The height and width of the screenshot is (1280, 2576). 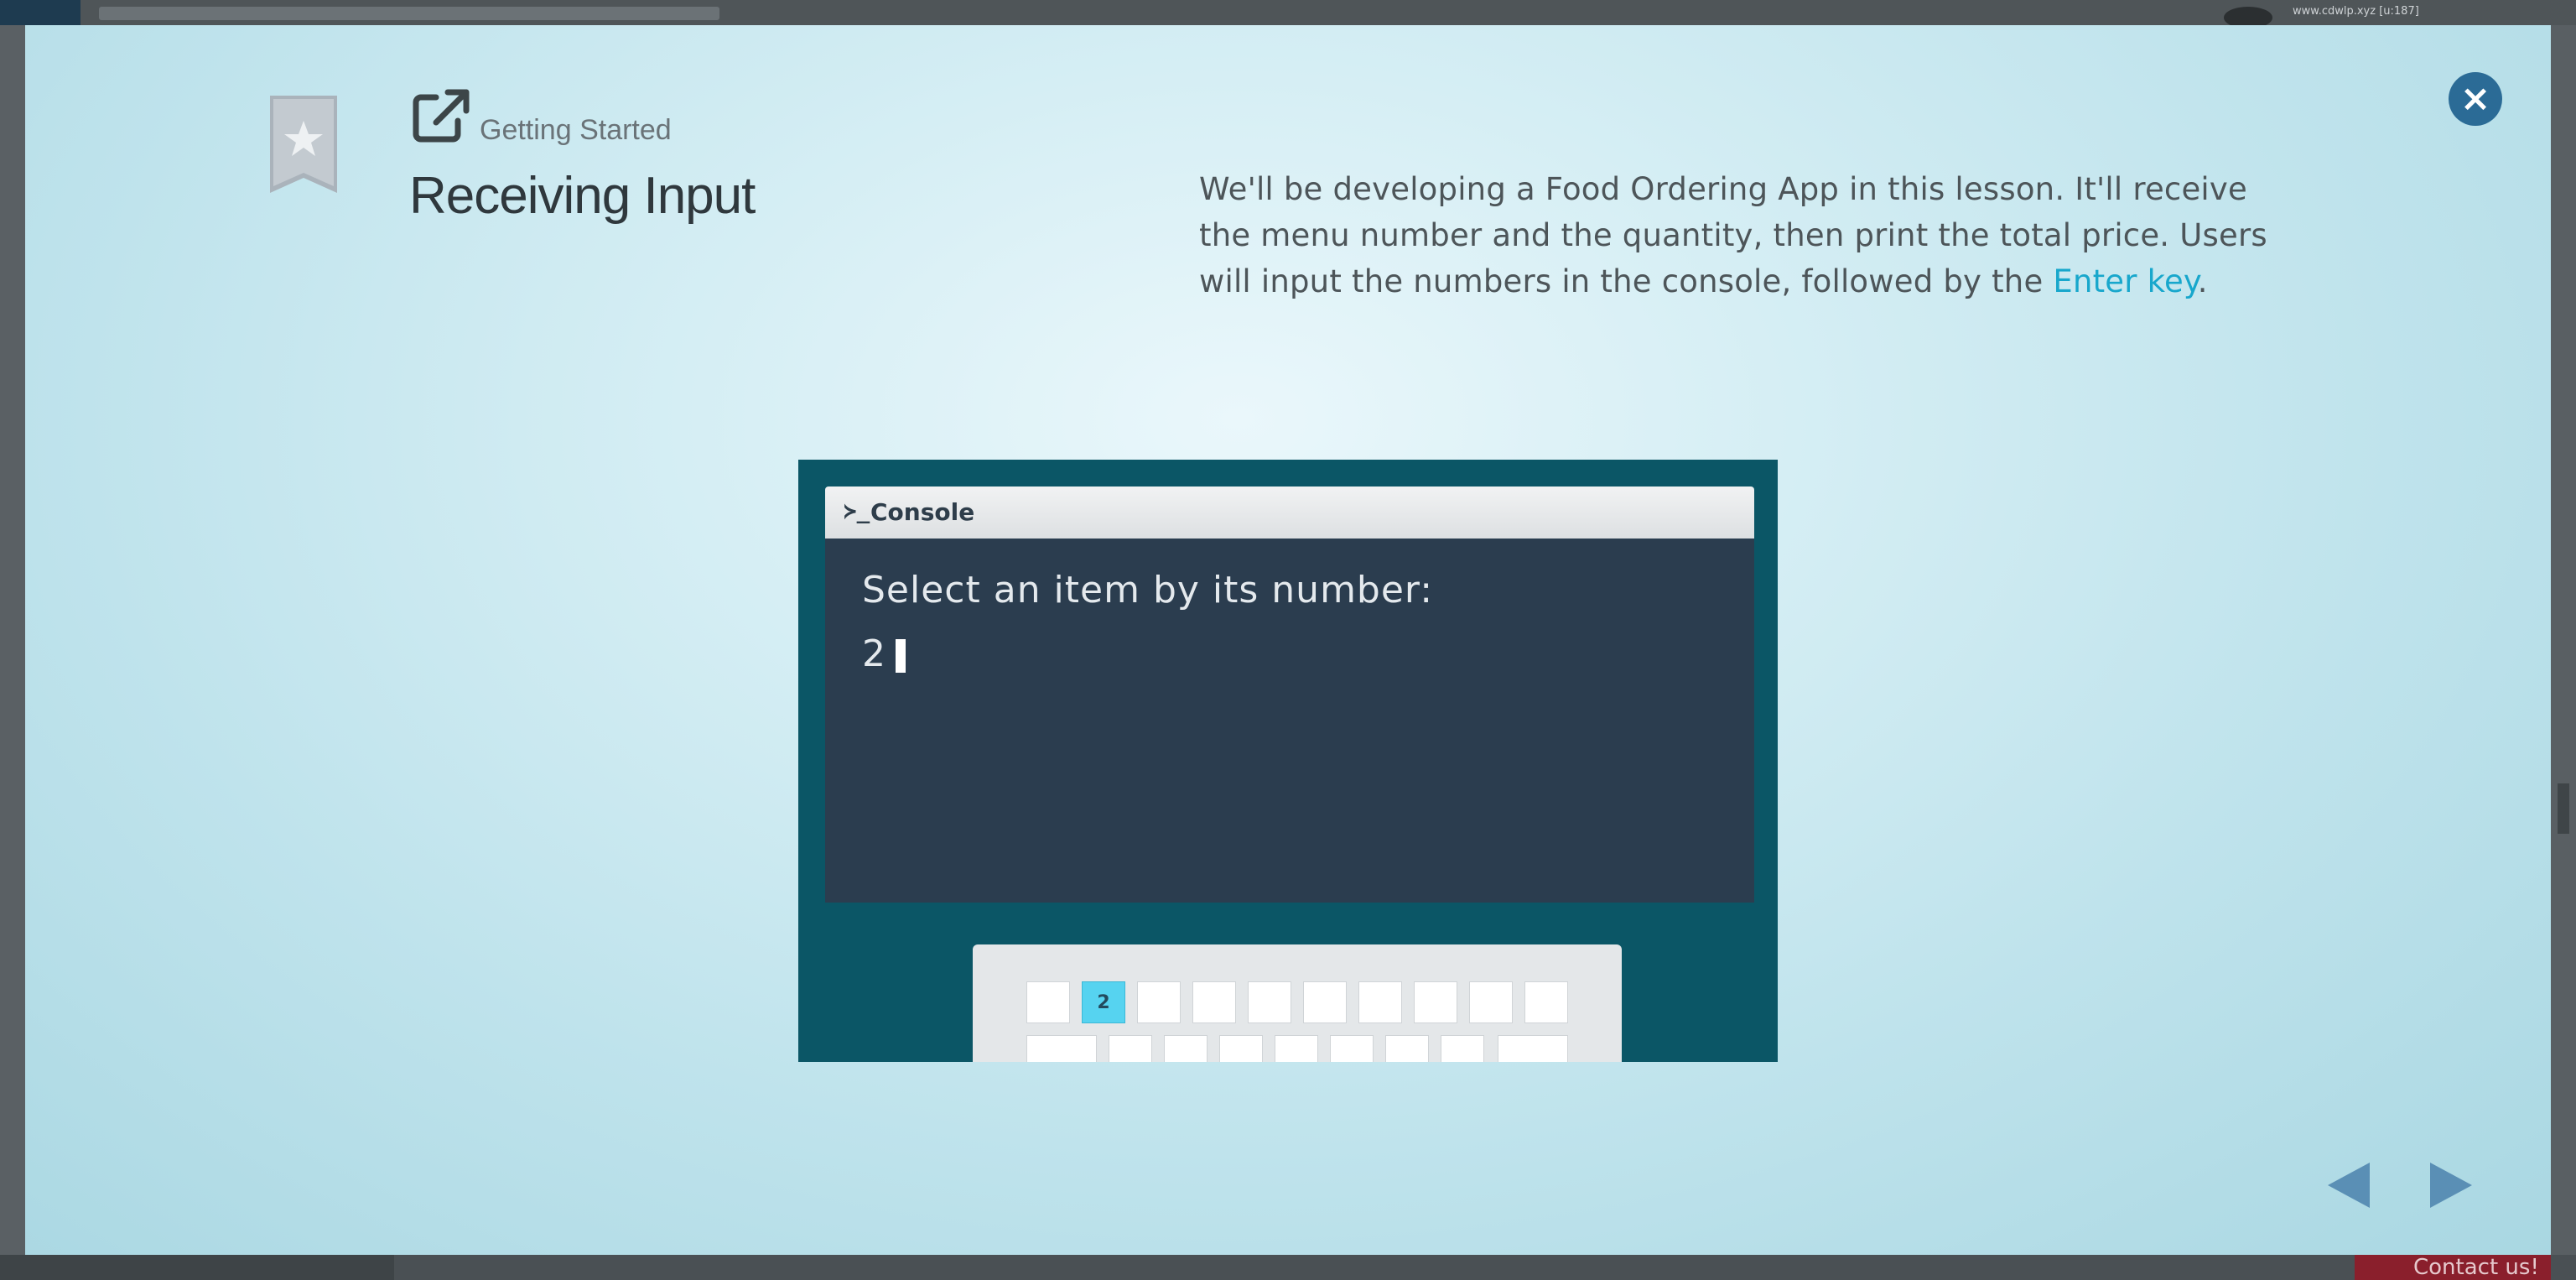 I want to click on console-title: Console, so click(x=922, y=512).